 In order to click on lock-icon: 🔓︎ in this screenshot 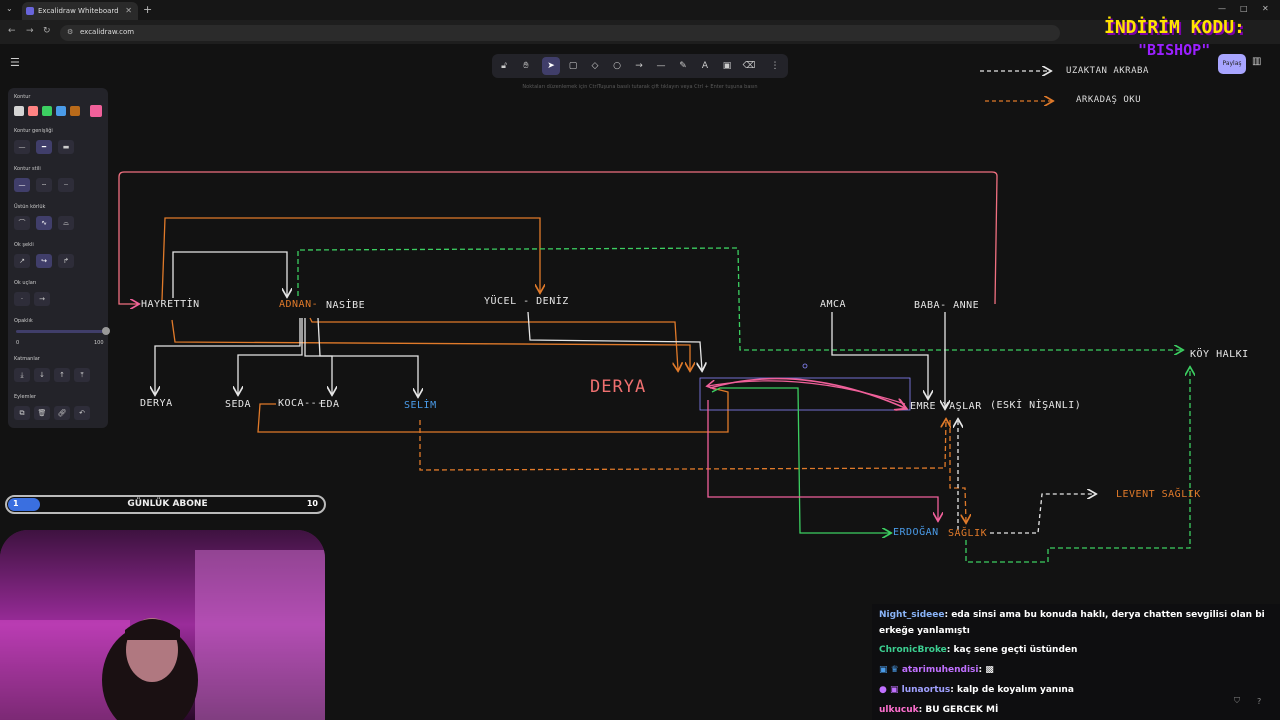, I will do `click(504, 66)`.